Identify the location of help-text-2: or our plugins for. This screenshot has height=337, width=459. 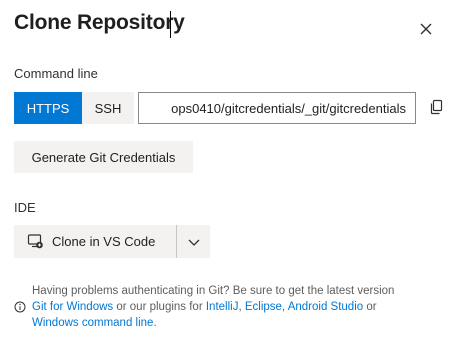
(159, 307).